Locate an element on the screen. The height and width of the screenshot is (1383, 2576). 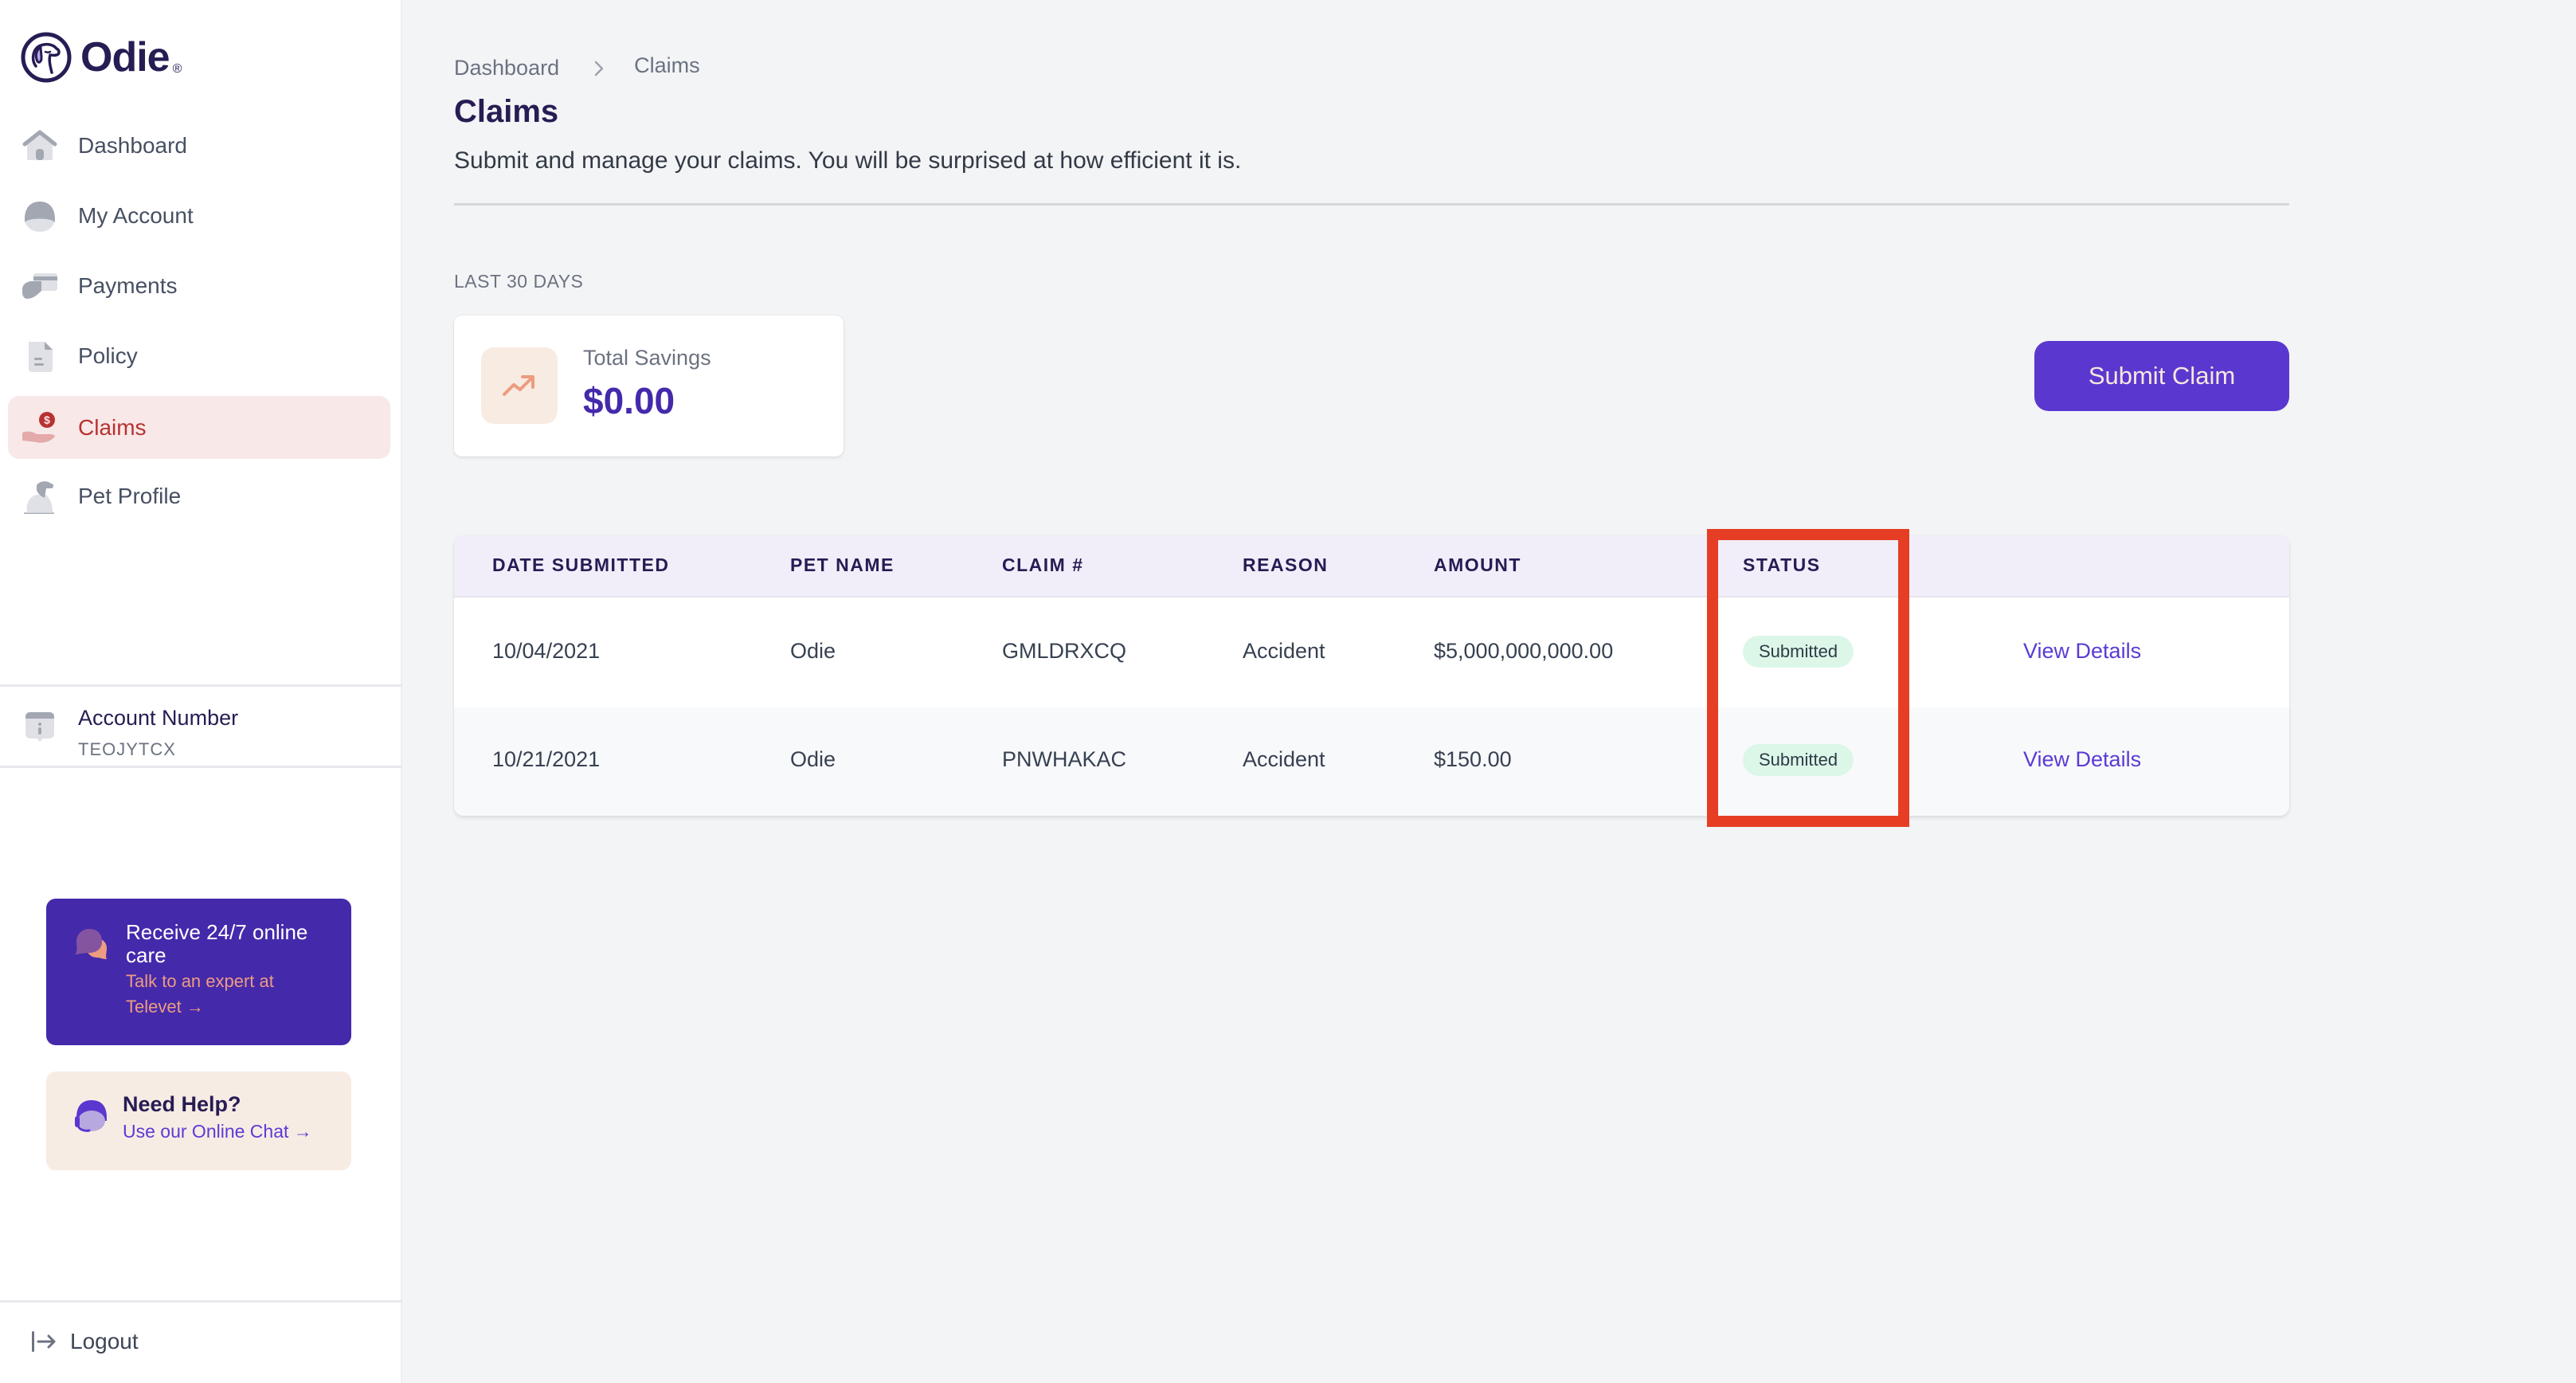
sidebar-item-label: Pet Profile is located at coordinates (130, 495).